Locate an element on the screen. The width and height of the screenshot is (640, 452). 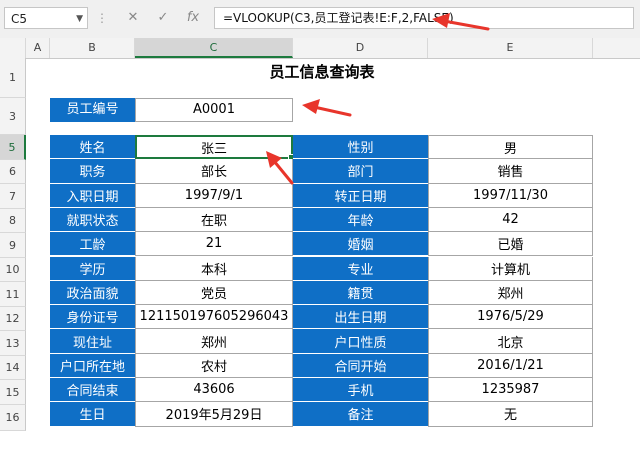
field-value: 销售 is located at coordinates (510, 171).